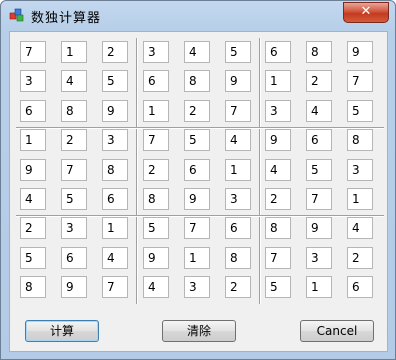 Image resolution: width=396 pixels, height=360 pixels. Describe the element at coordinates (360, 111) in the screenshot. I see `sudoku-cell-r3c9: 5` at that location.